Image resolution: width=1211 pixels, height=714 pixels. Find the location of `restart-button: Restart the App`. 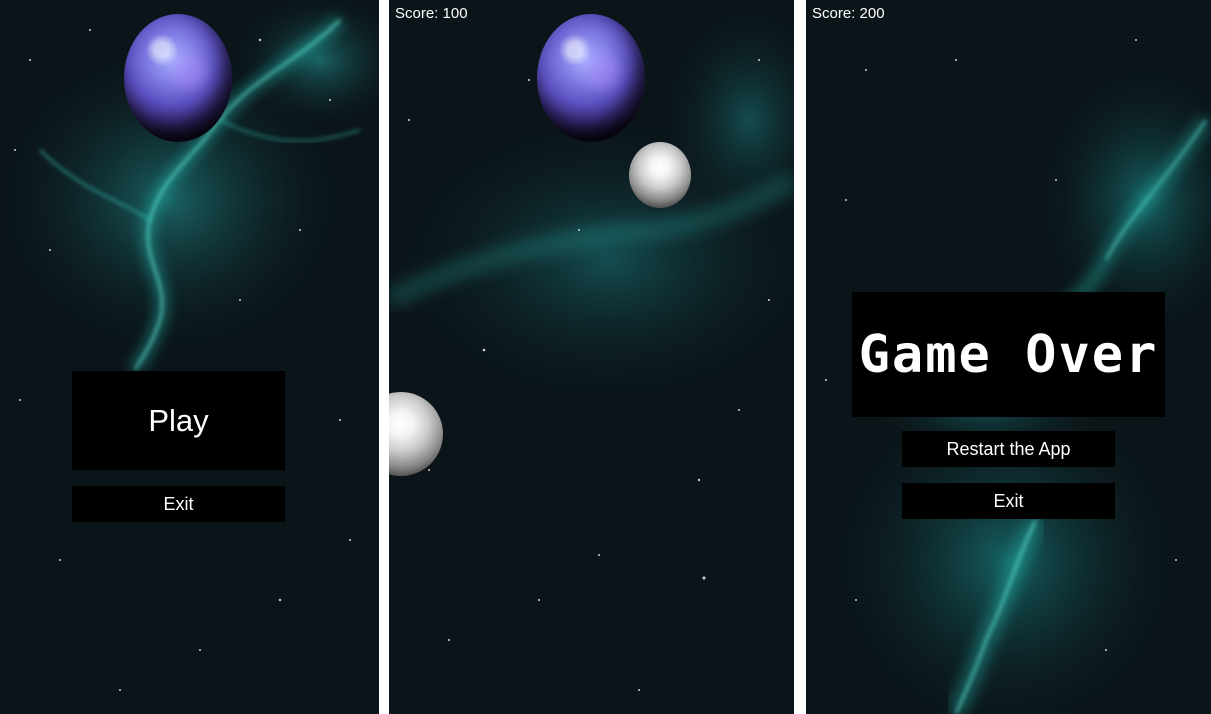

restart-button: Restart the App is located at coordinates (1008, 449).